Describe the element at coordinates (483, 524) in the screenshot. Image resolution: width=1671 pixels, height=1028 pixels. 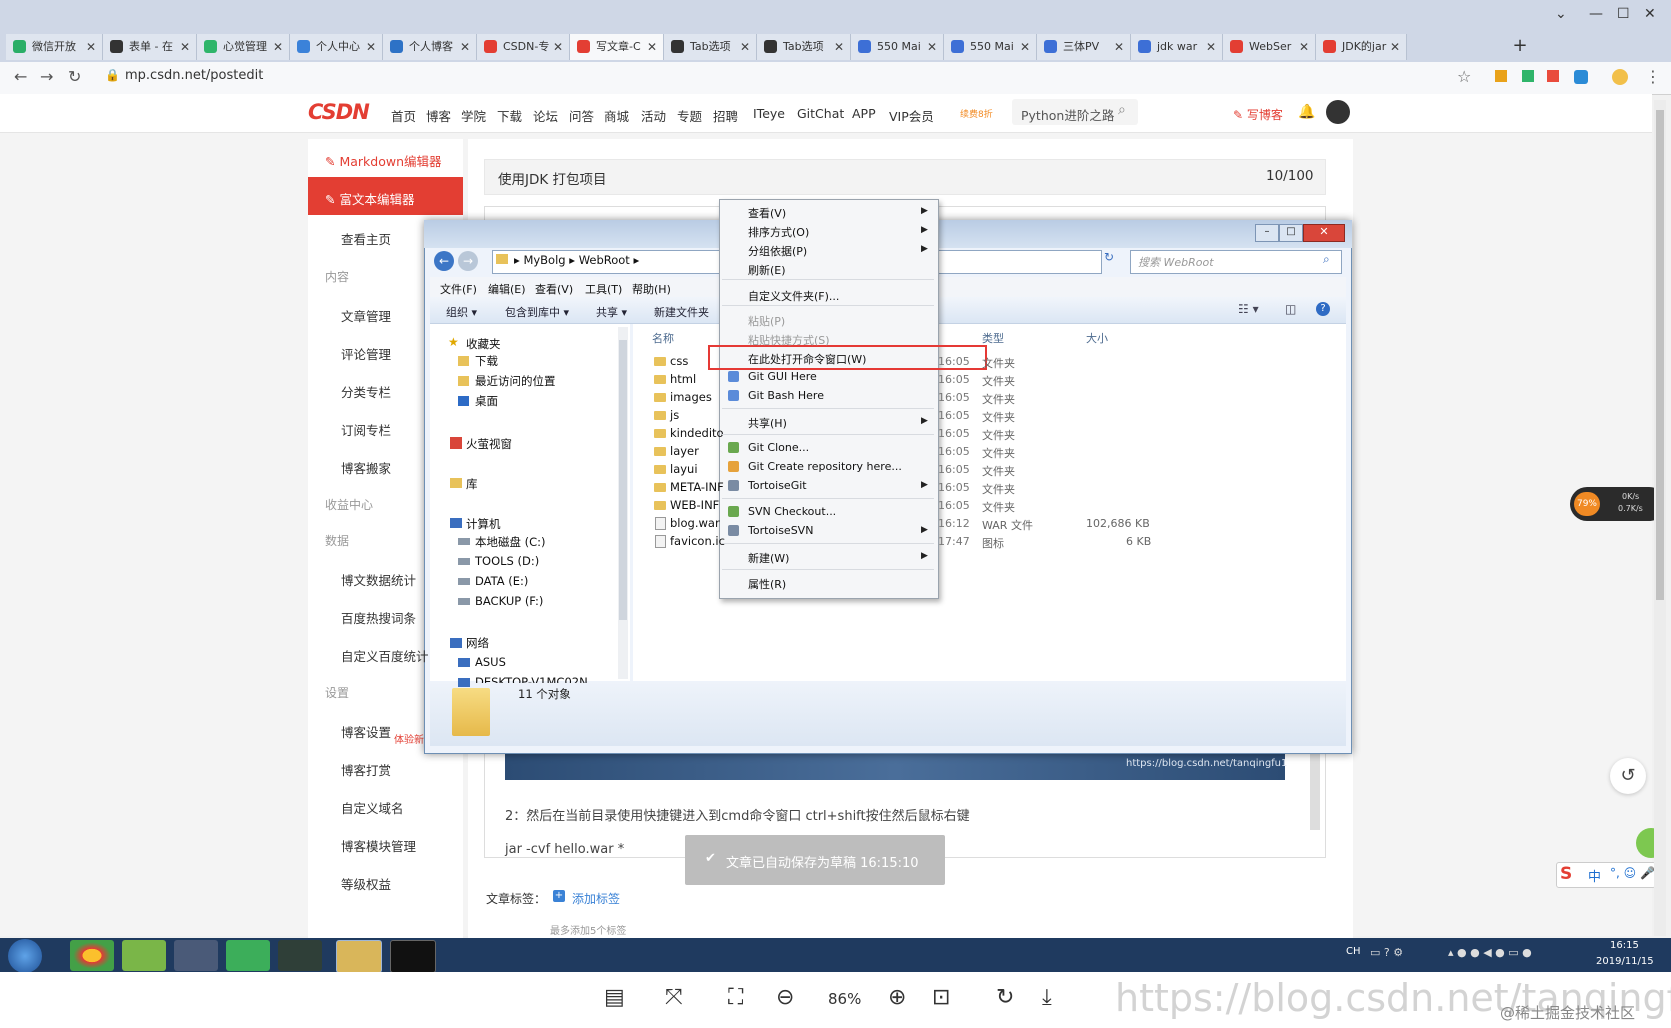
I see `tree-item: 计算机` at that location.